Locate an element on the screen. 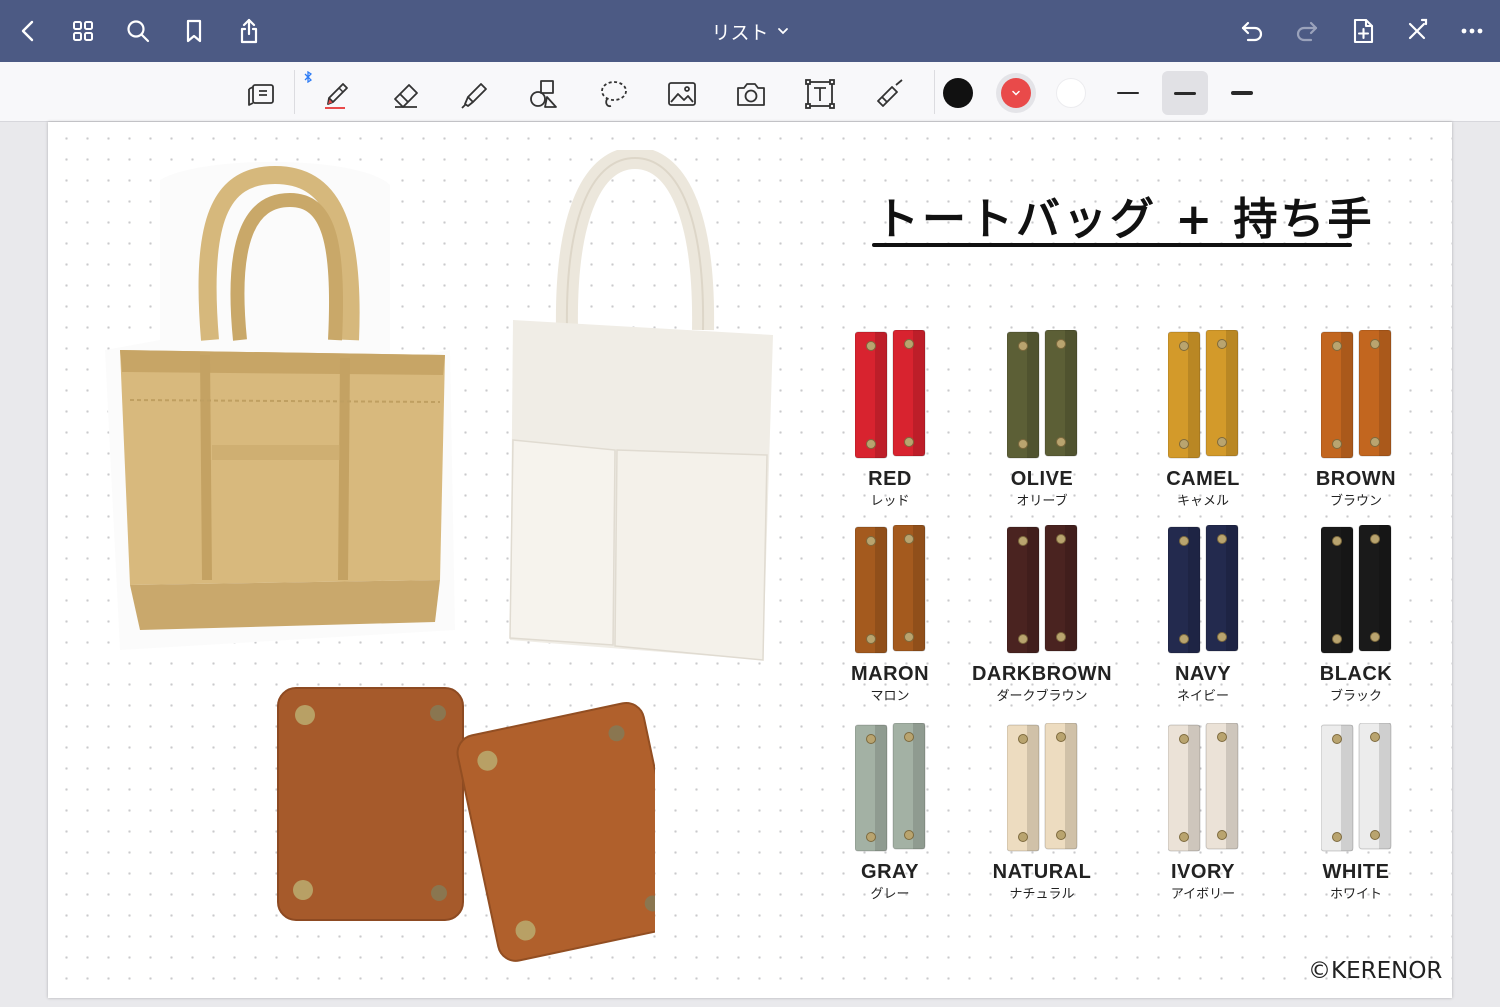  handle-color-item: GRAY グレー is located at coordinates (890, 815).